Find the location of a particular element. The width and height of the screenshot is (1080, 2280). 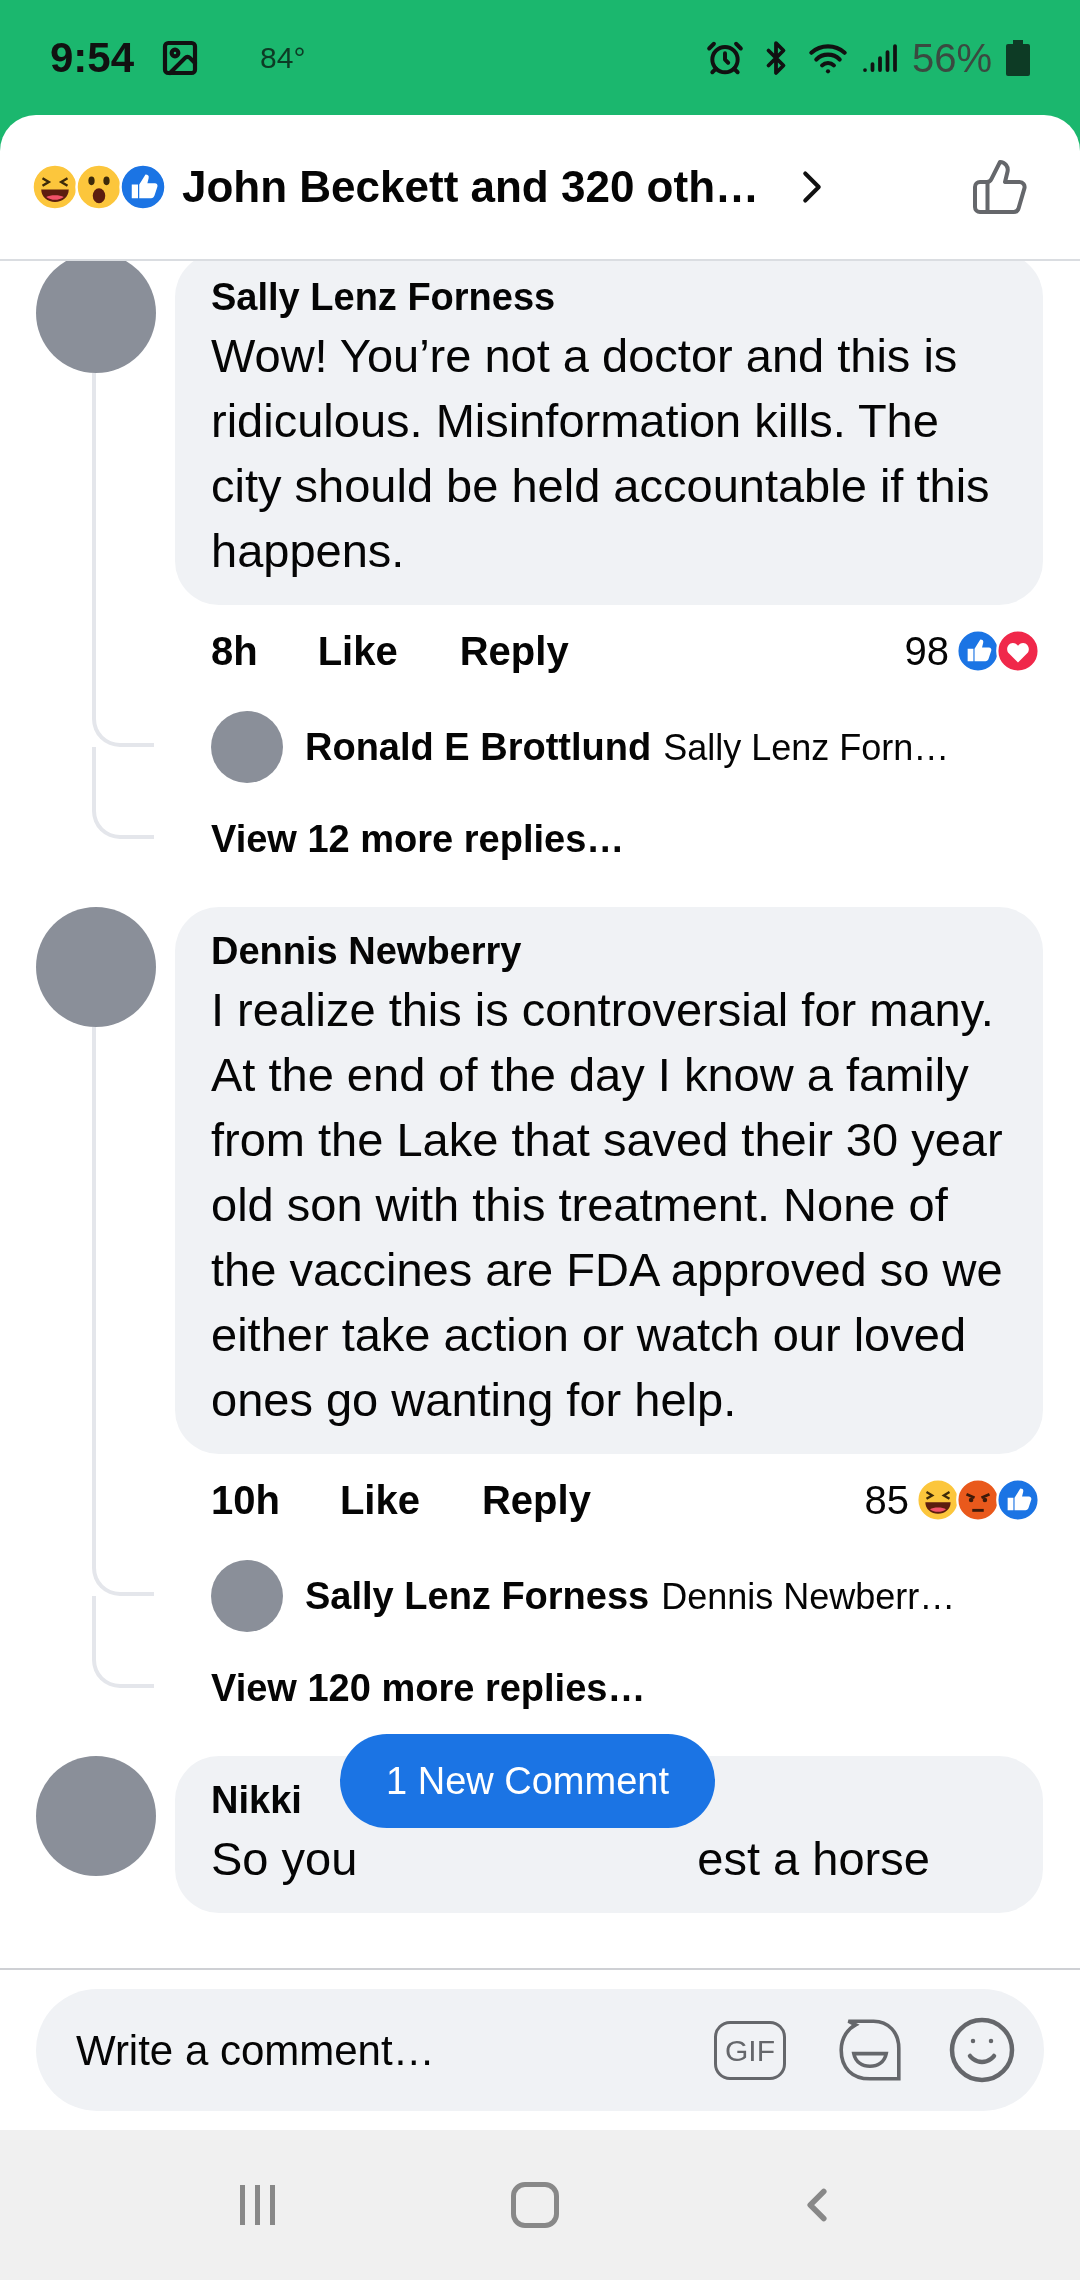

battery-icon is located at coordinates (1018, 57).